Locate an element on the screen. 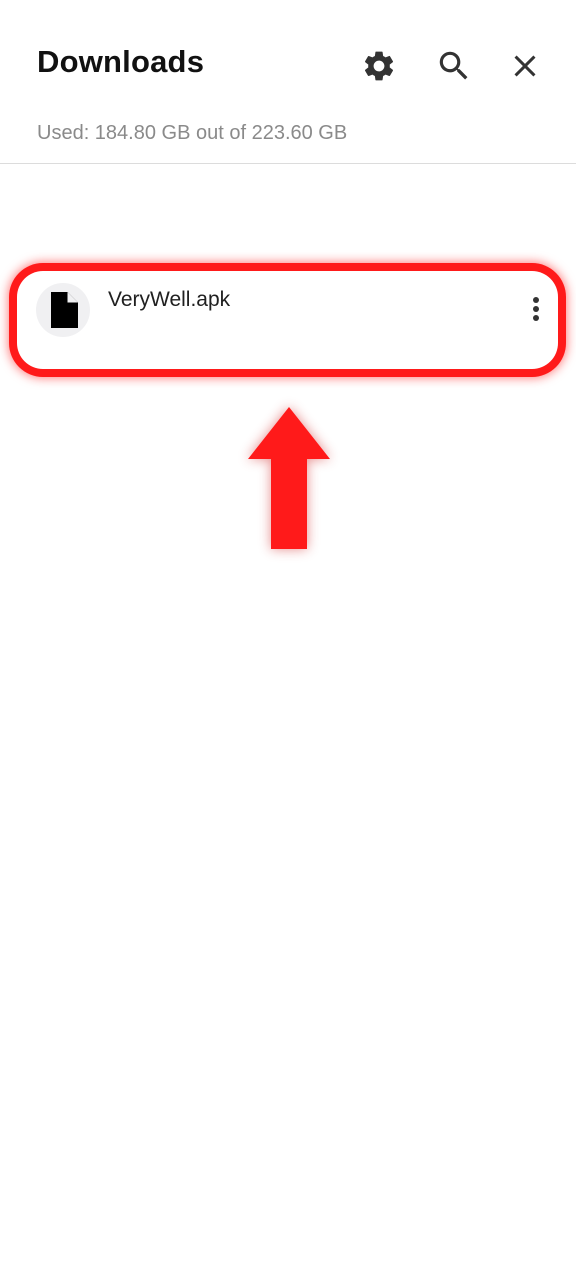 This screenshot has width=576, height=1280. more-vert-icon is located at coordinates (536, 309).